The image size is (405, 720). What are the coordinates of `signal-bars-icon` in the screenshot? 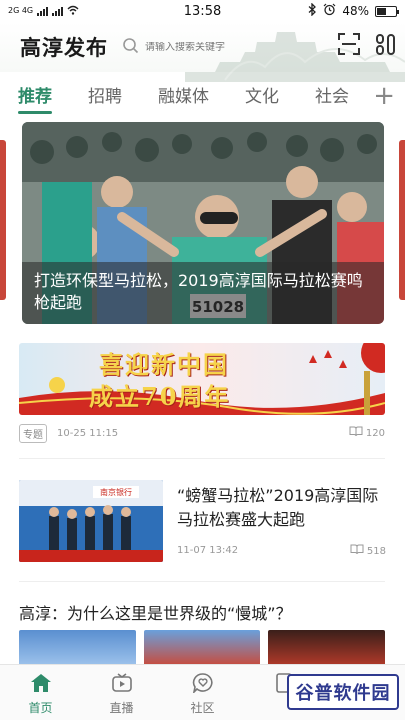 It's located at (43, 11).